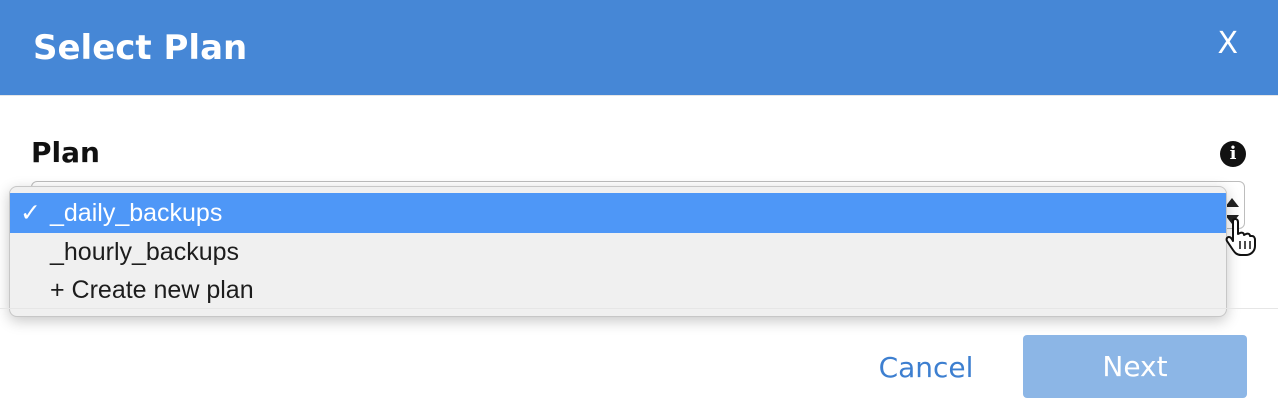  What do you see at coordinates (618, 213) in the screenshot?
I see `dropdown-option-daily-backups: ✓ _daily_backups` at bounding box center [618, 213].